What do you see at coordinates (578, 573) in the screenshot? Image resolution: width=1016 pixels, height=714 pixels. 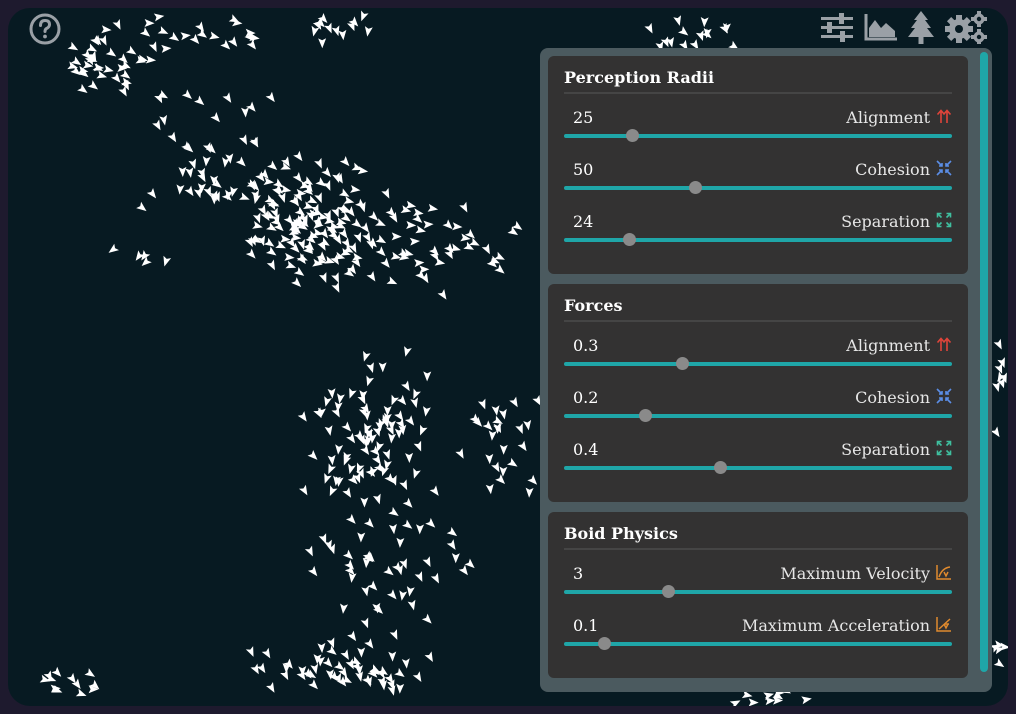 I see `slider-value: 3` at bounding box center [578, 573].